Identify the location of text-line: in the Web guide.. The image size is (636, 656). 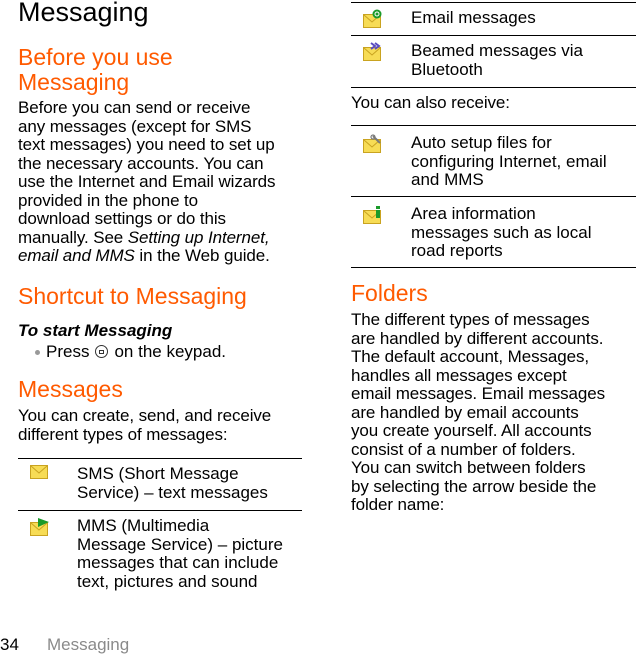
(202, 255).